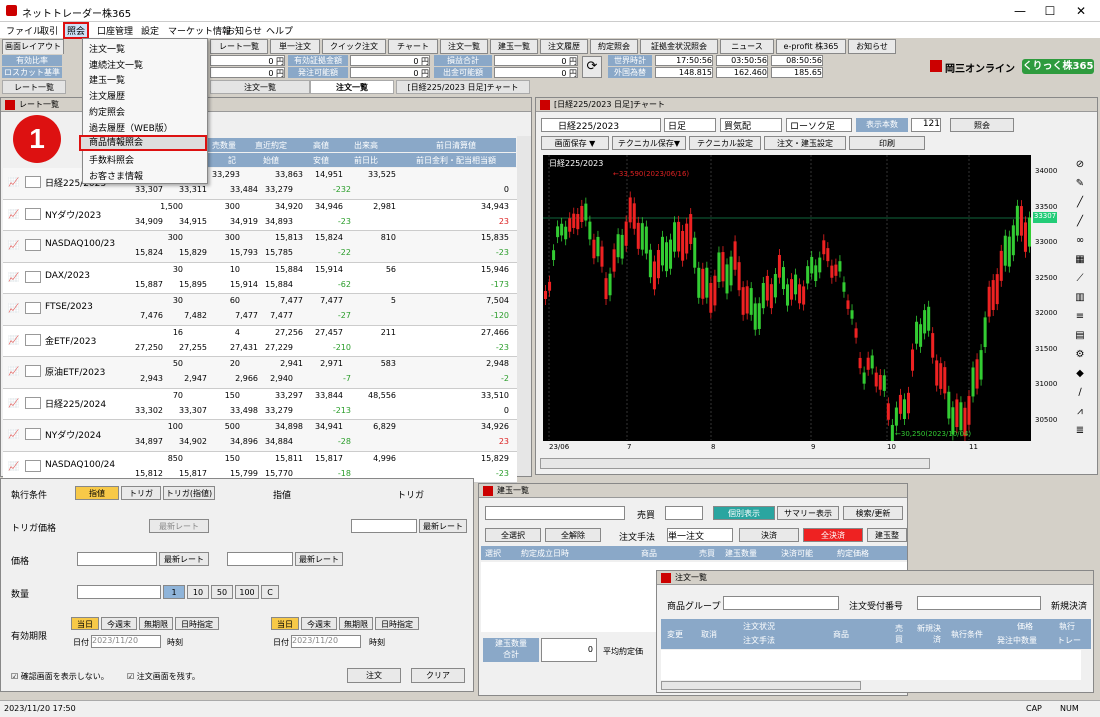 The height and width of the screenshot is (717, 1100). What do you see at coordinates (751, 125) in the screenshot?
I see `chart-side-select: 買気配` at bounding box center [751, 125].